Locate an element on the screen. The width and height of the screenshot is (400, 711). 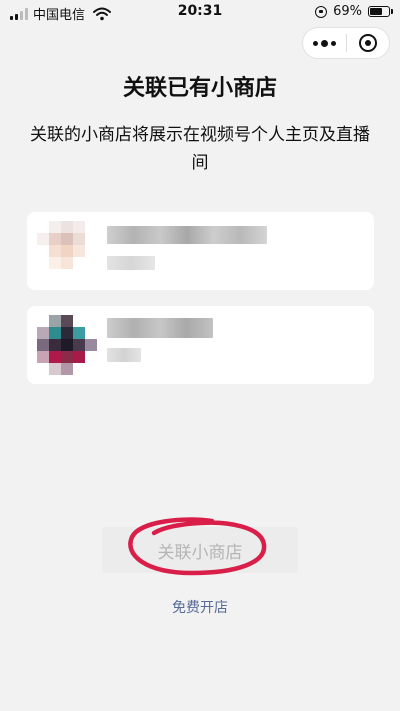
miniprogram-capsule is located at coordinates (346, 43).